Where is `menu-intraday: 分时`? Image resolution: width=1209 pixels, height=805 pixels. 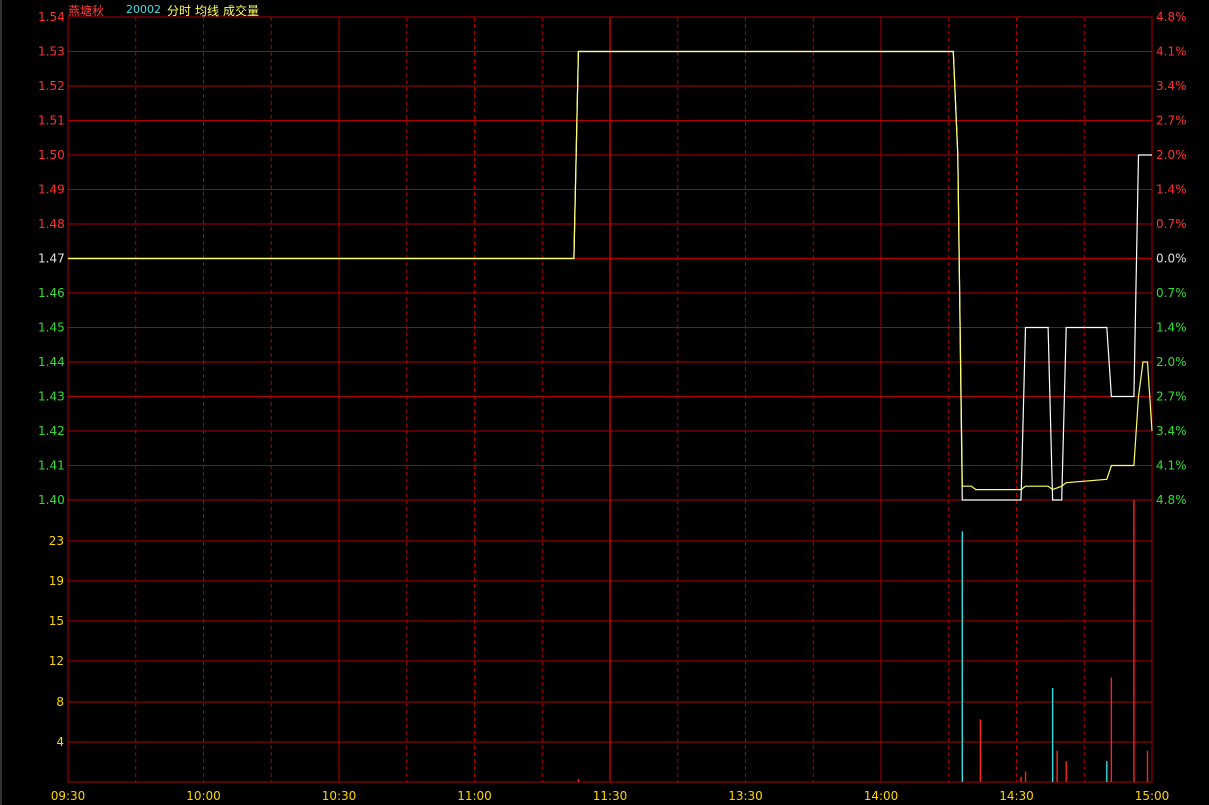
menu-intraday: 分时 is located at coordinates (179, 10).